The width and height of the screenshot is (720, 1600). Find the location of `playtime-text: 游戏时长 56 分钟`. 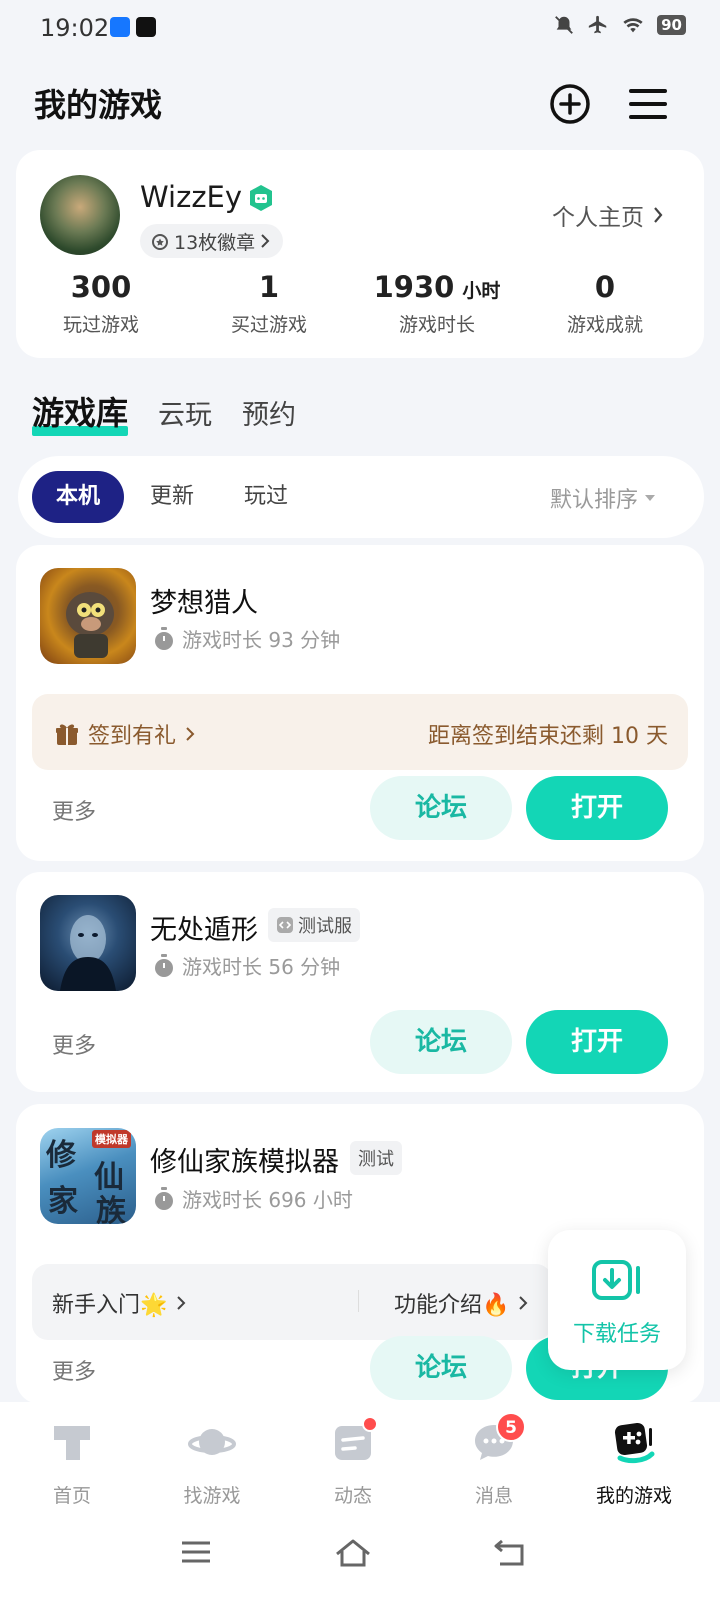

playtime-text: 游戏时长 56 分钟 is located at coordinates (261, 967).